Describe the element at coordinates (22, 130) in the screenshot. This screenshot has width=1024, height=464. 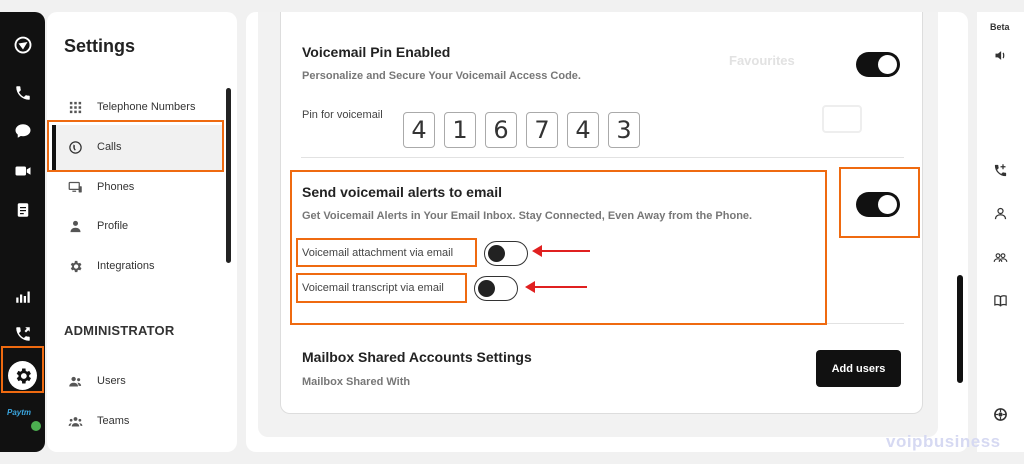
I see `chat-icon` at that location.